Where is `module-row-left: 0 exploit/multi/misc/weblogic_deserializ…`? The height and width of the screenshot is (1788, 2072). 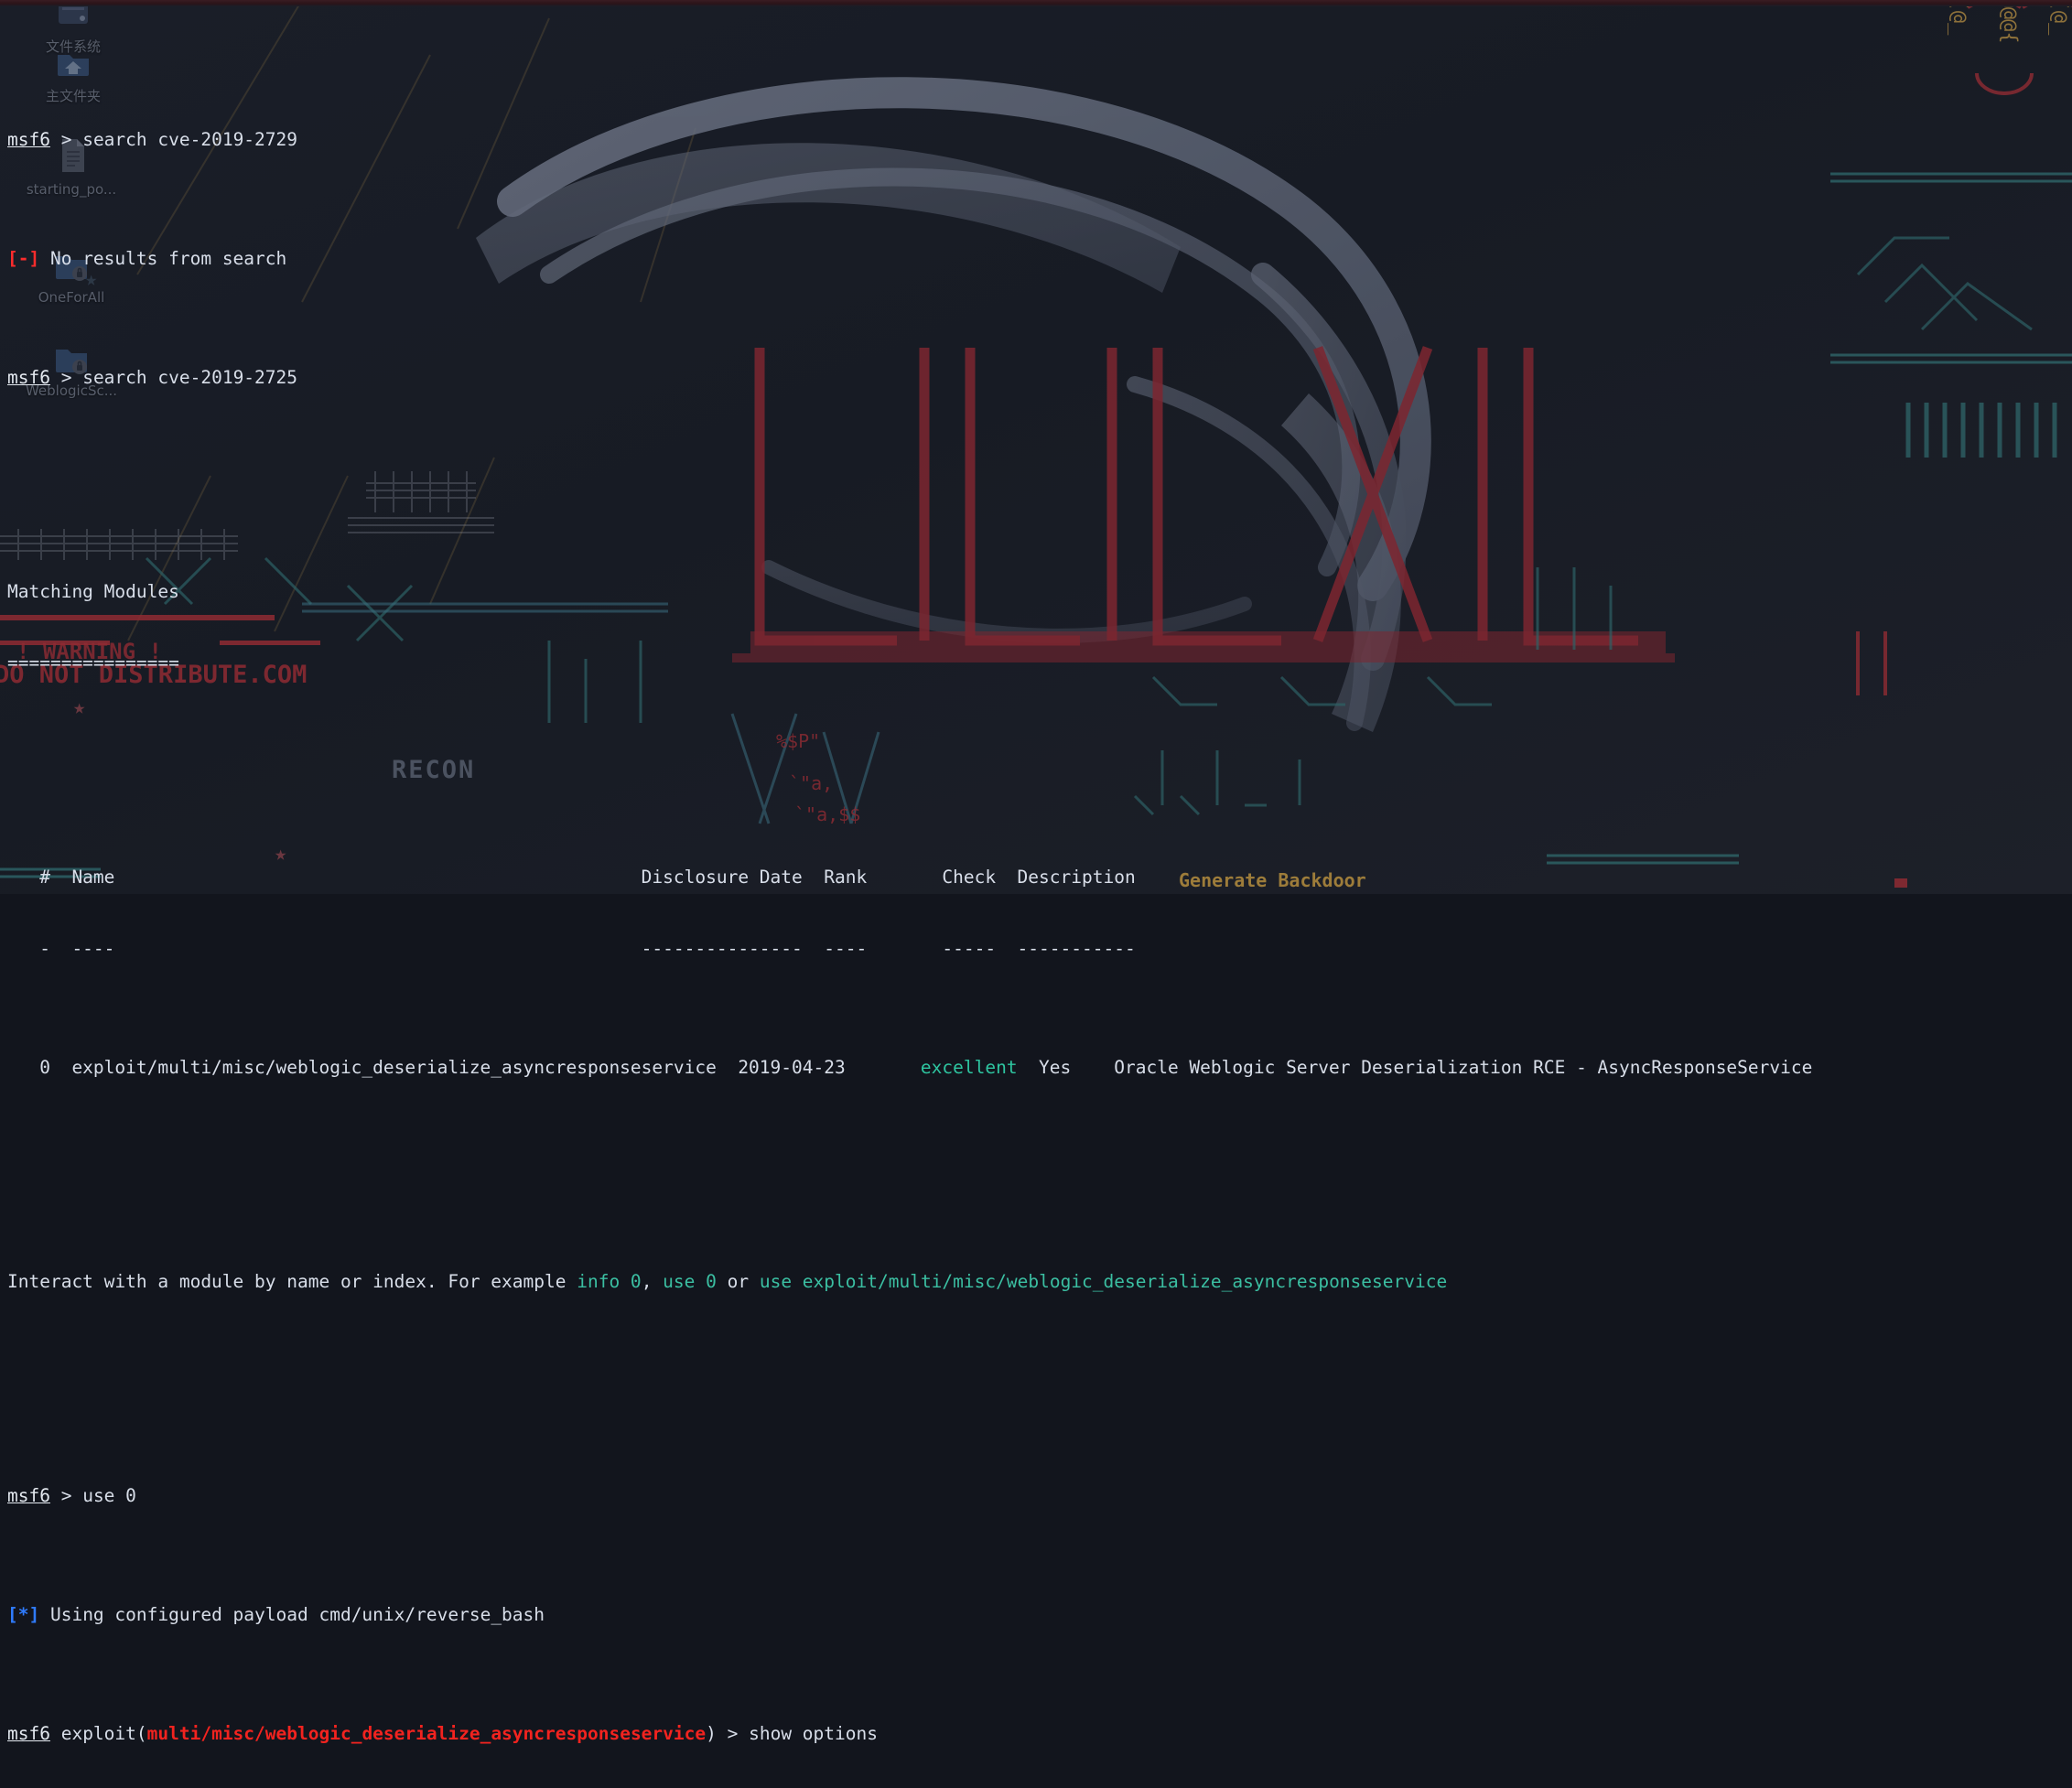
module-row-left: 0 exploit/multi/misc/weblogic_deserializ… is located at coordinates (464, 1068).